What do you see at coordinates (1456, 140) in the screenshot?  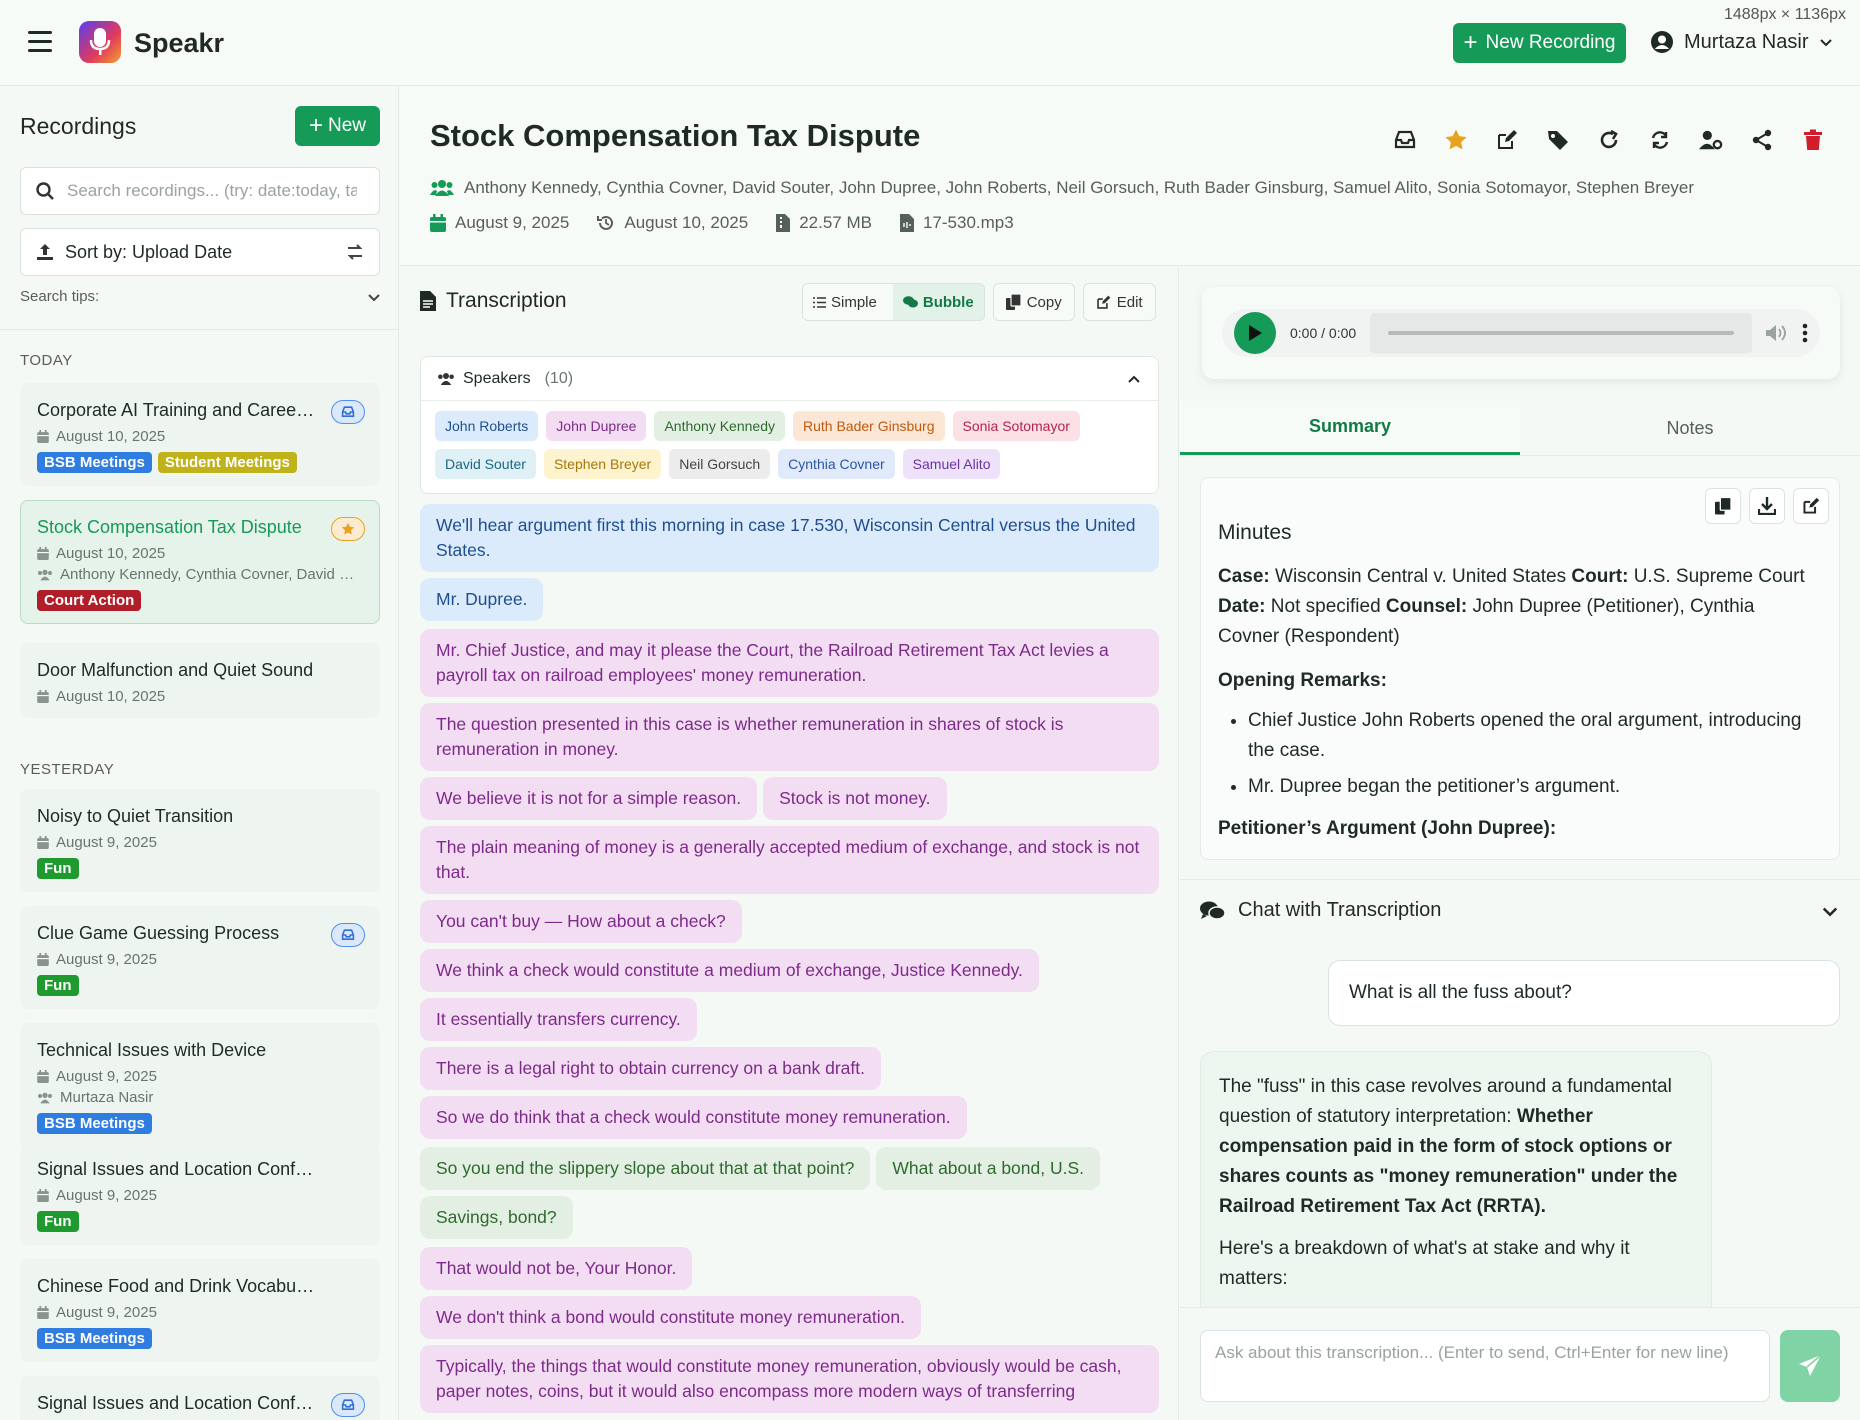 I see `star-icon` at bounding box center [1456, 140].